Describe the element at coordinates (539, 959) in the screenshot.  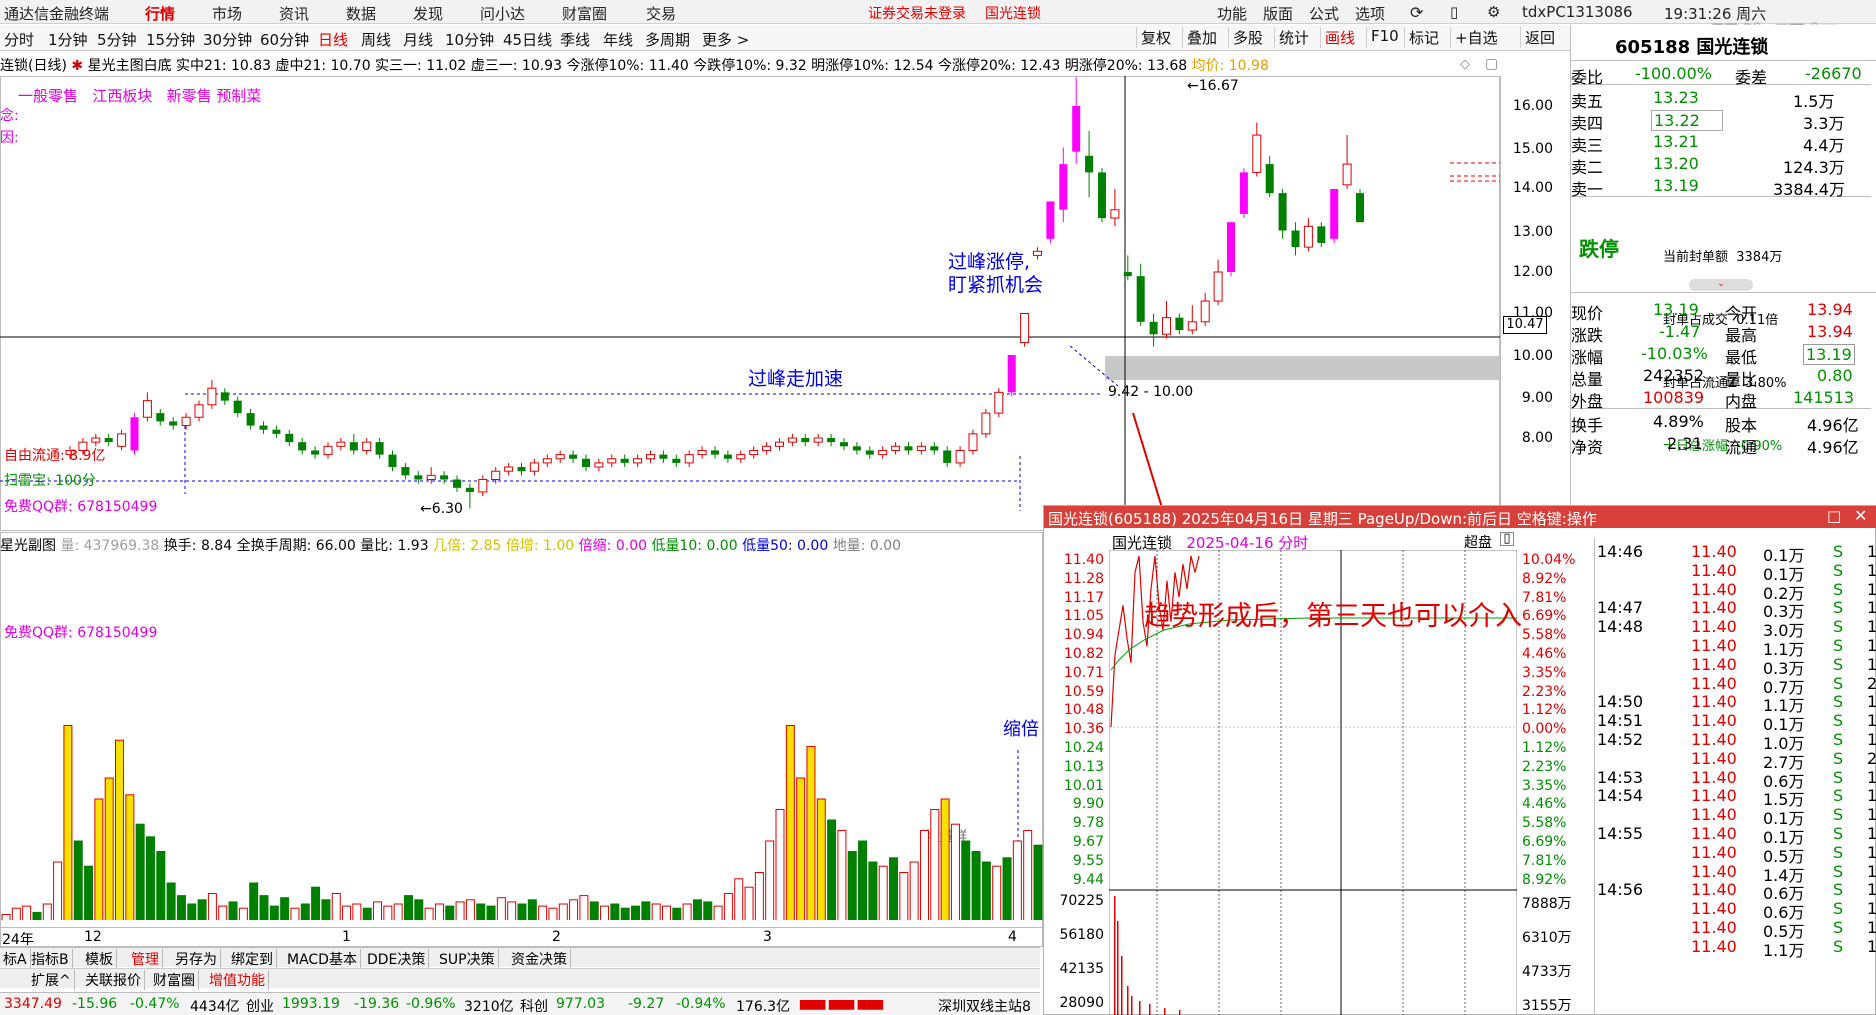
I see `tab-capital: 资金决策` at that location.